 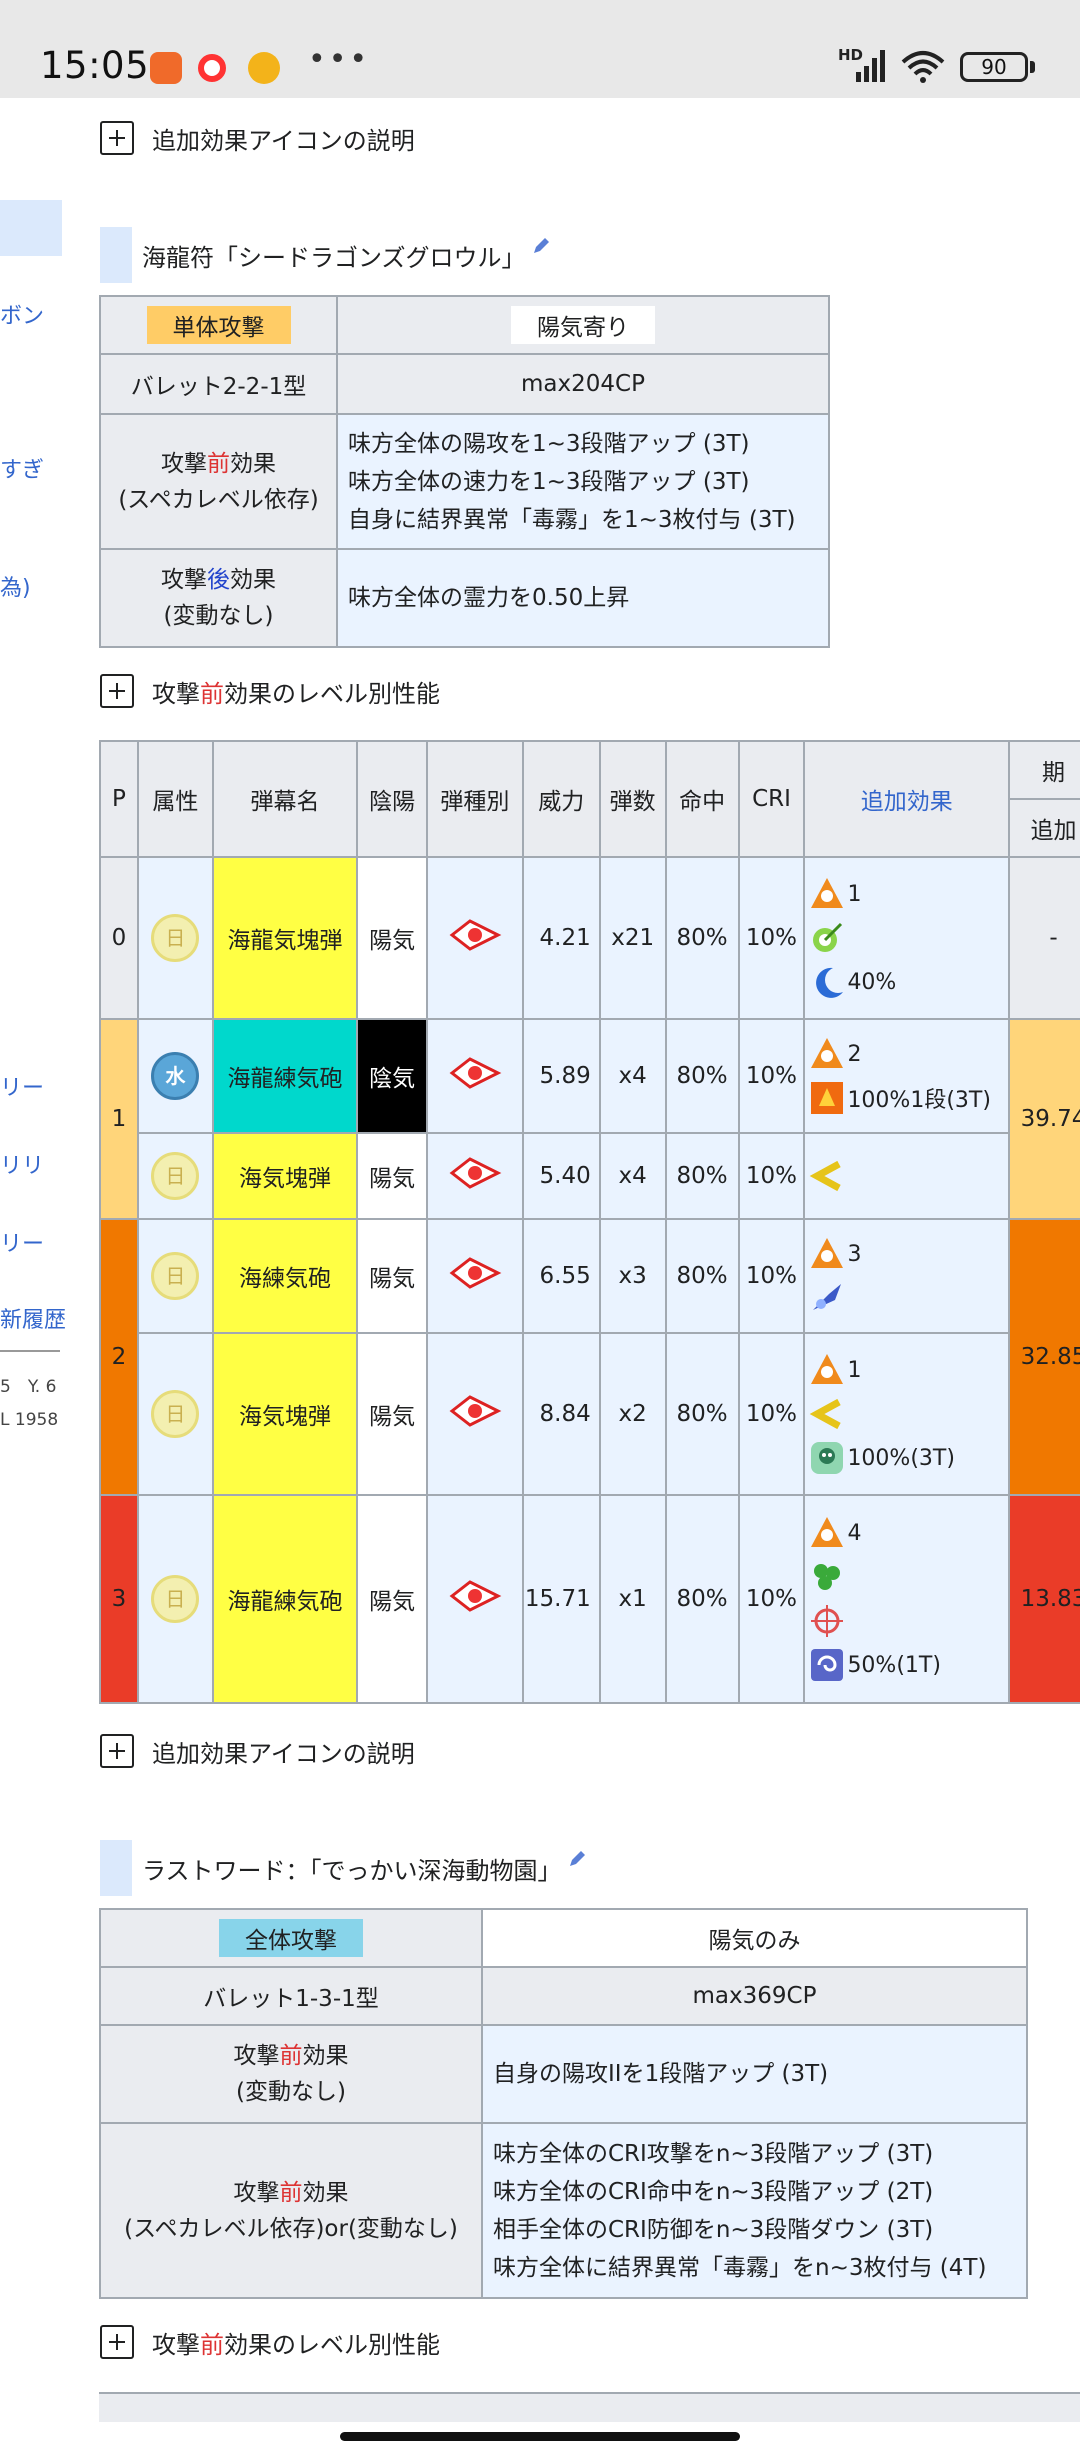 What do you see at coordinates (907, 938) in the screenshot?
I see `effect-cell: 1 40%` at bounding box center [907, 938].